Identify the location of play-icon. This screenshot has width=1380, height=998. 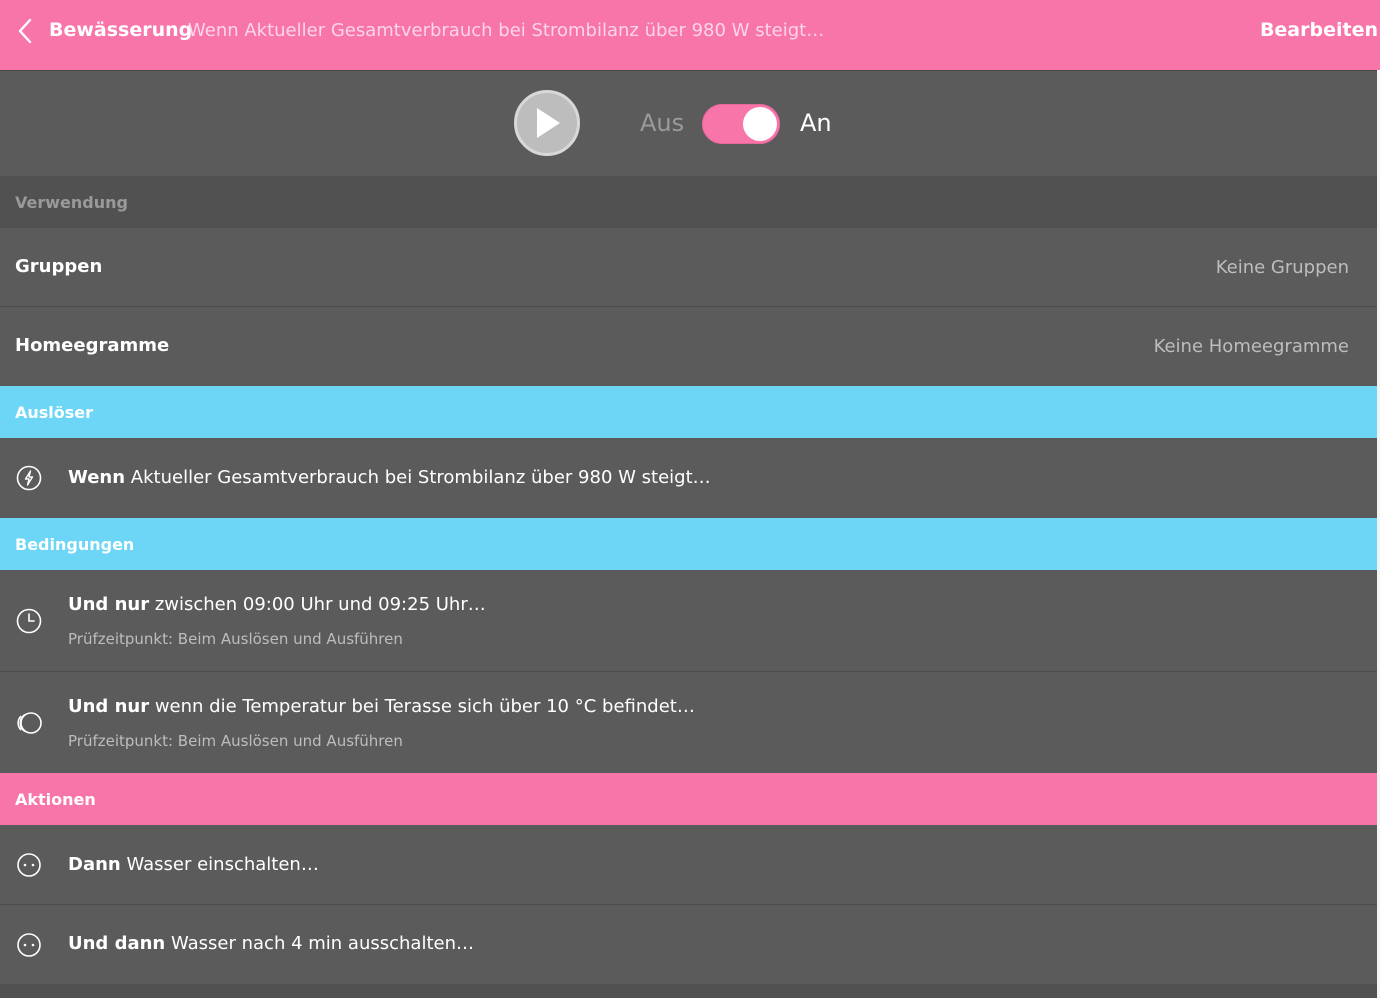
(548, 123).